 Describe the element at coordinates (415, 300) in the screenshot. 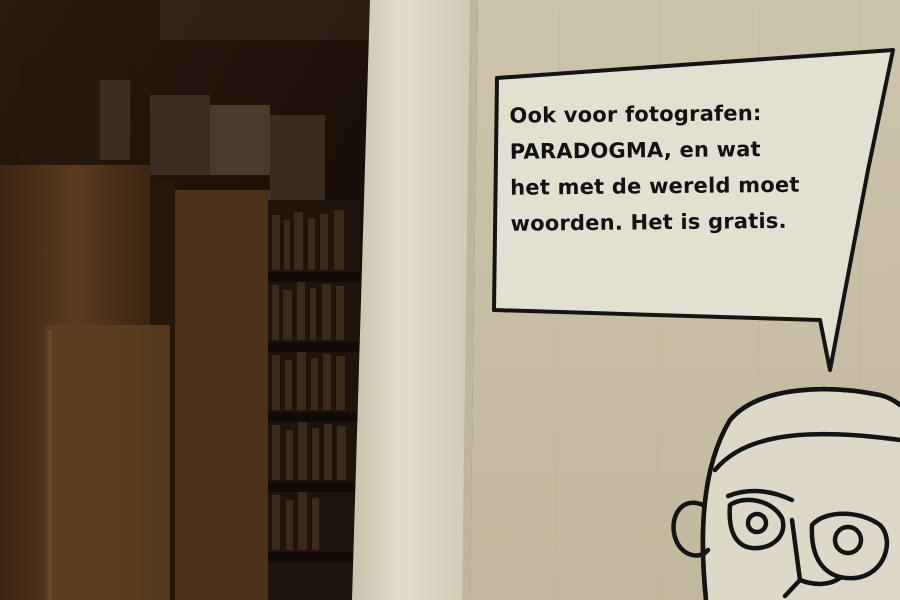

I see `wall-pillar` at that location.